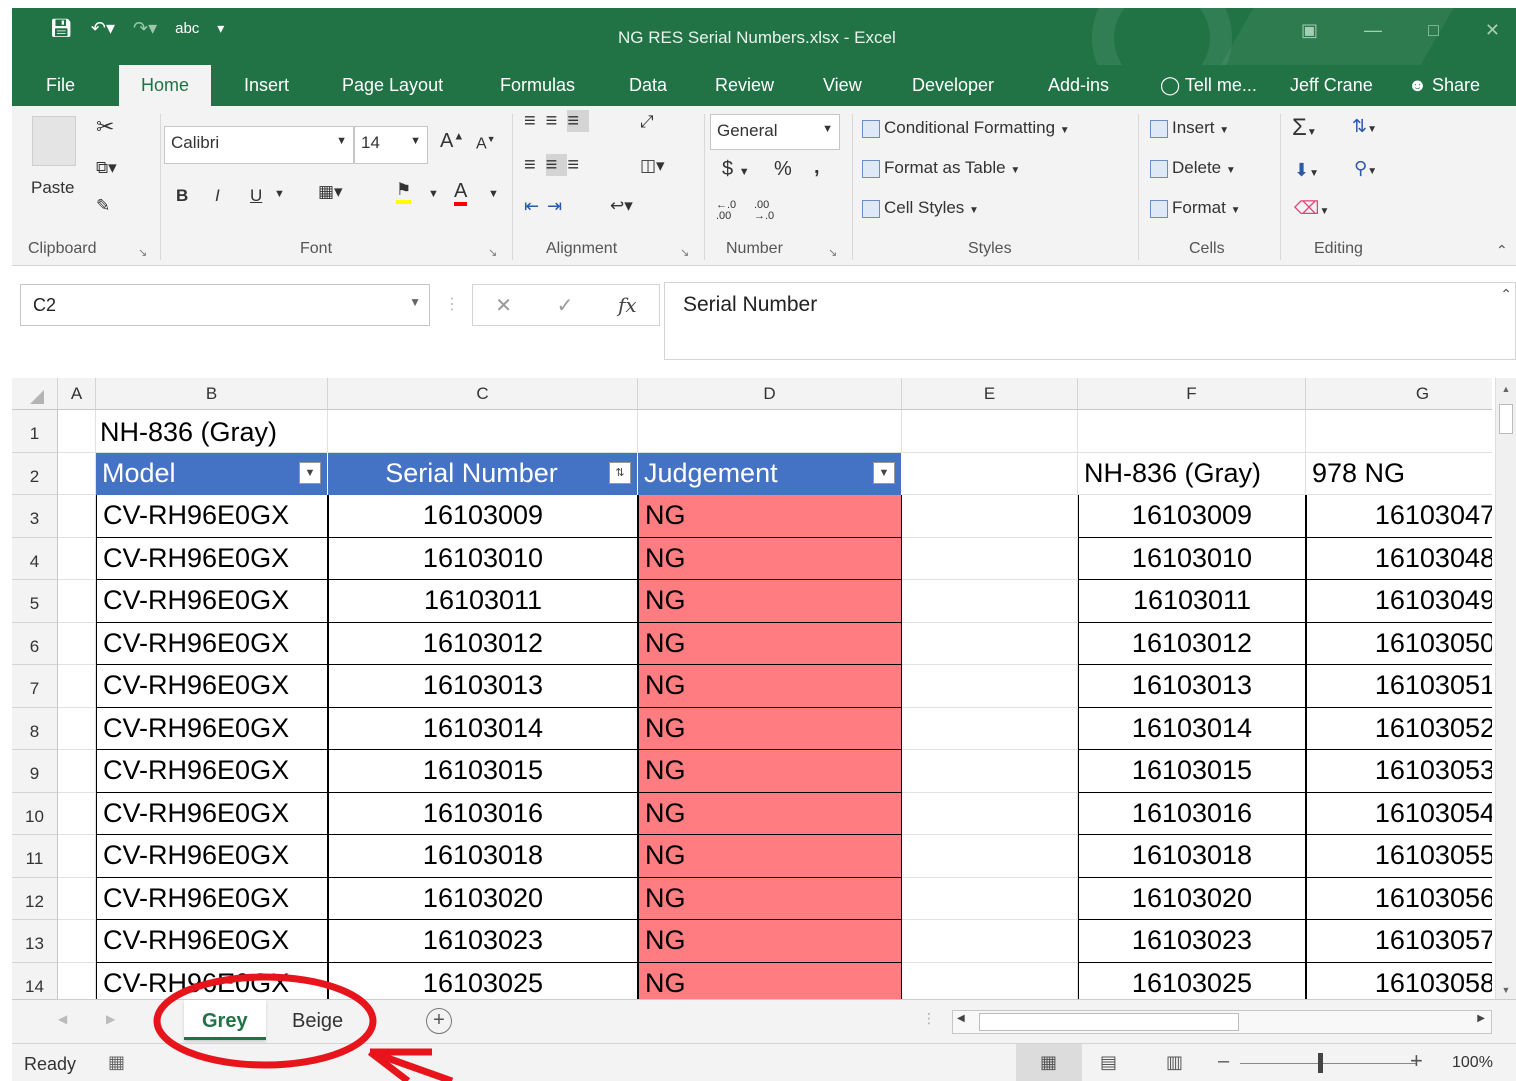 The height and width of the screenshot is (1081, 1516). What do you see at coordinates (1320, 1063) in the screenshot?
I see `zoom-slider-thumb` at bounding box center [1320, 1063].